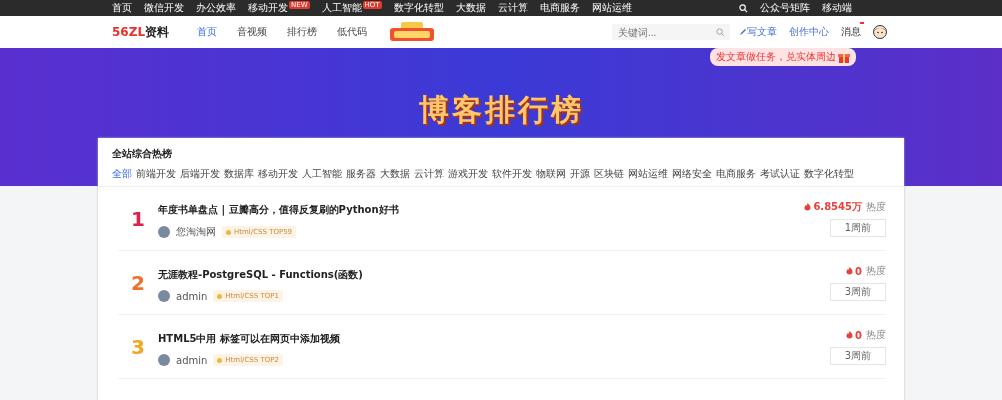  Describe the element at coordinates (279, 8) in the screenshot. I see `top-nav-link: 移动开发 $^{NEW}$` at that location.